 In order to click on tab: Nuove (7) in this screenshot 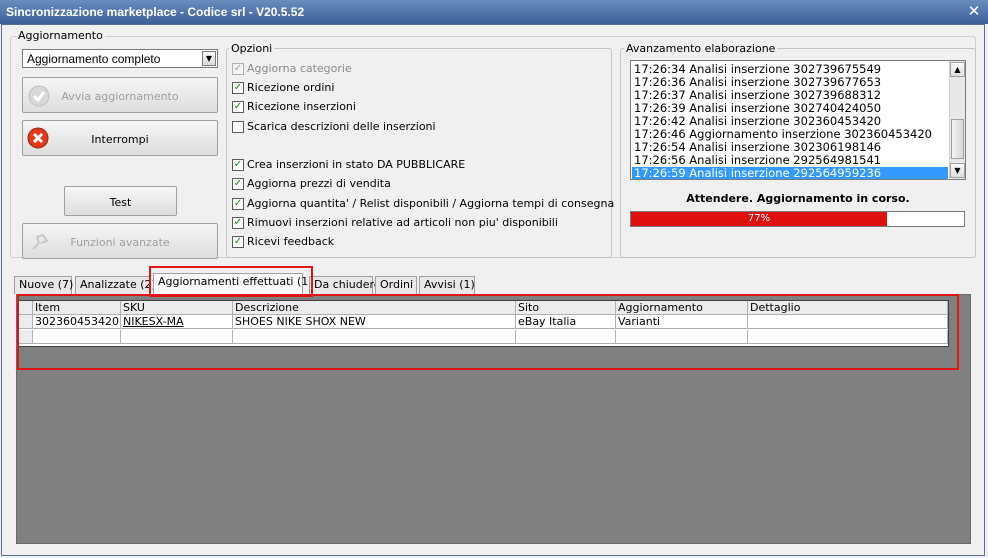, I will do `click(43, 285)`.